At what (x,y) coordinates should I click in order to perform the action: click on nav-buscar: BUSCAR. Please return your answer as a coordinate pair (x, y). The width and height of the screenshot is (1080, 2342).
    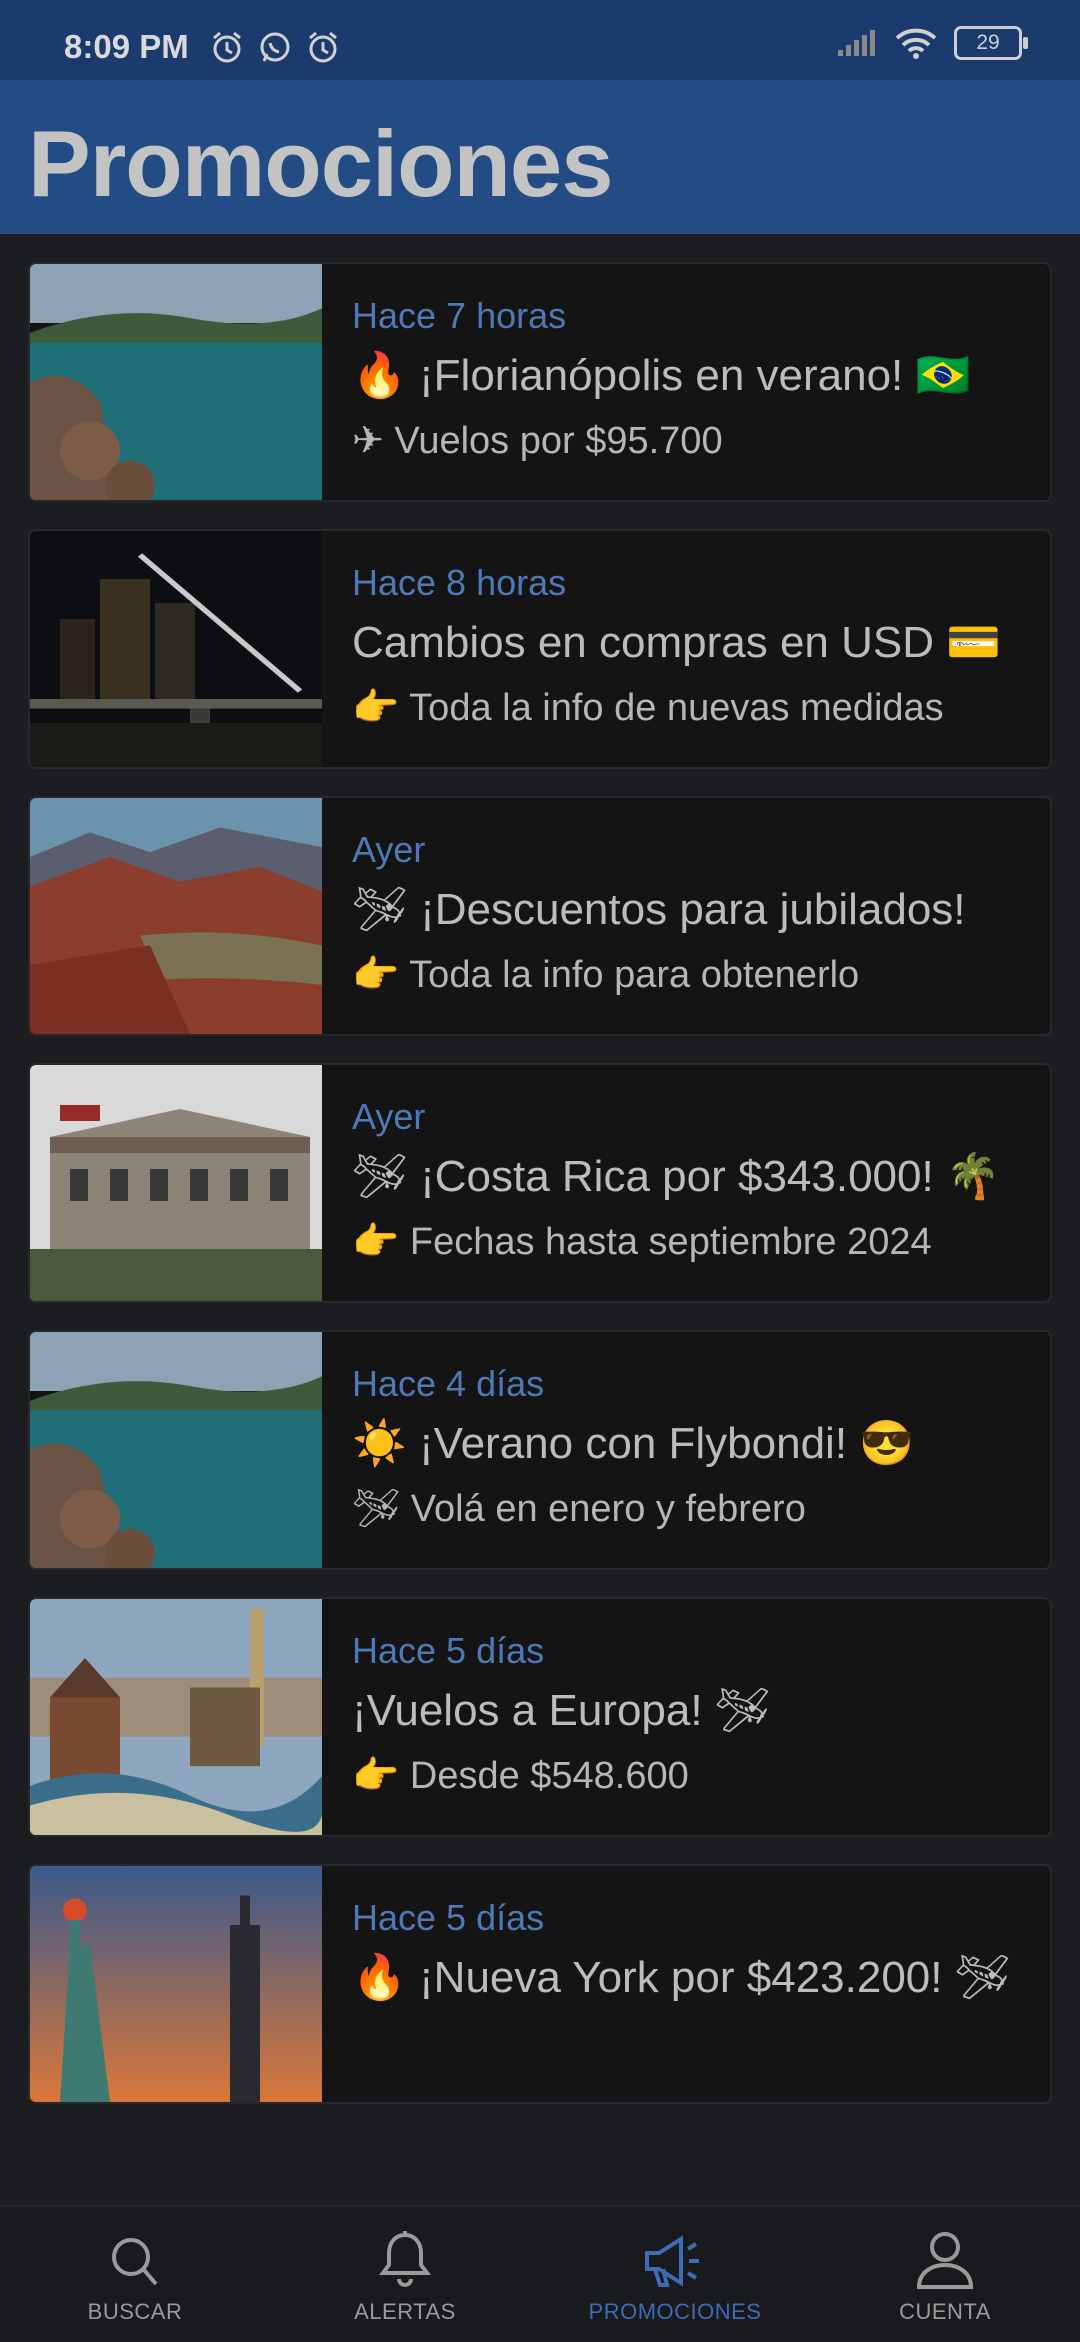
    Looking at the image, I should click on (135, 2274).